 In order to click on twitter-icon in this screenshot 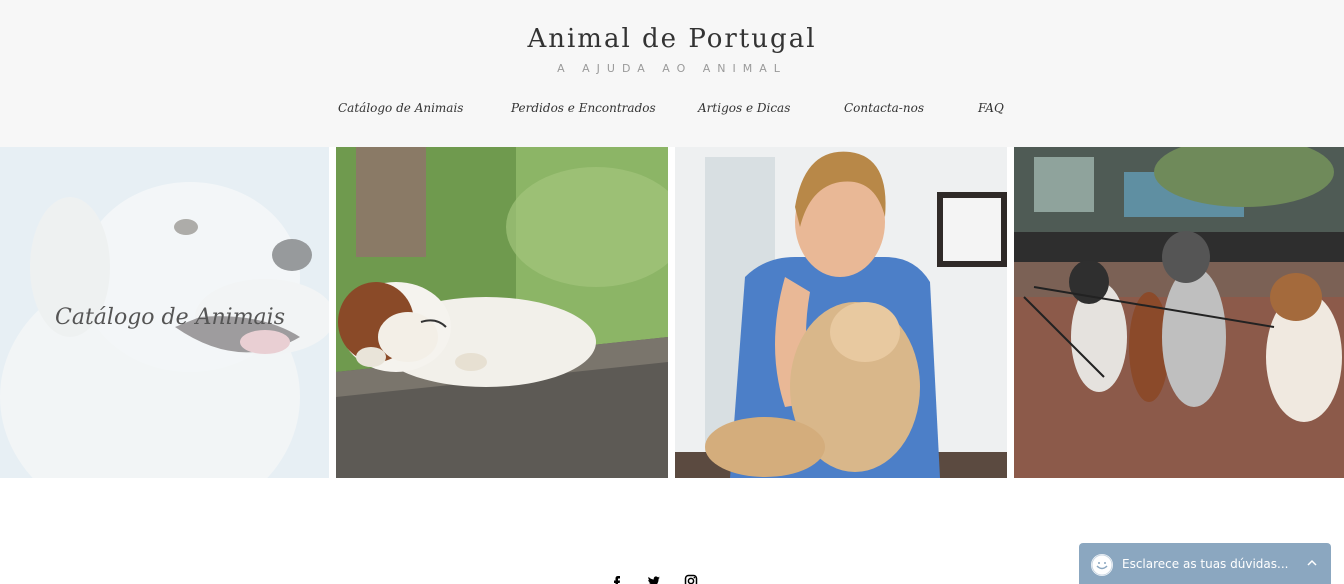, I will do `click(654, 579)`.